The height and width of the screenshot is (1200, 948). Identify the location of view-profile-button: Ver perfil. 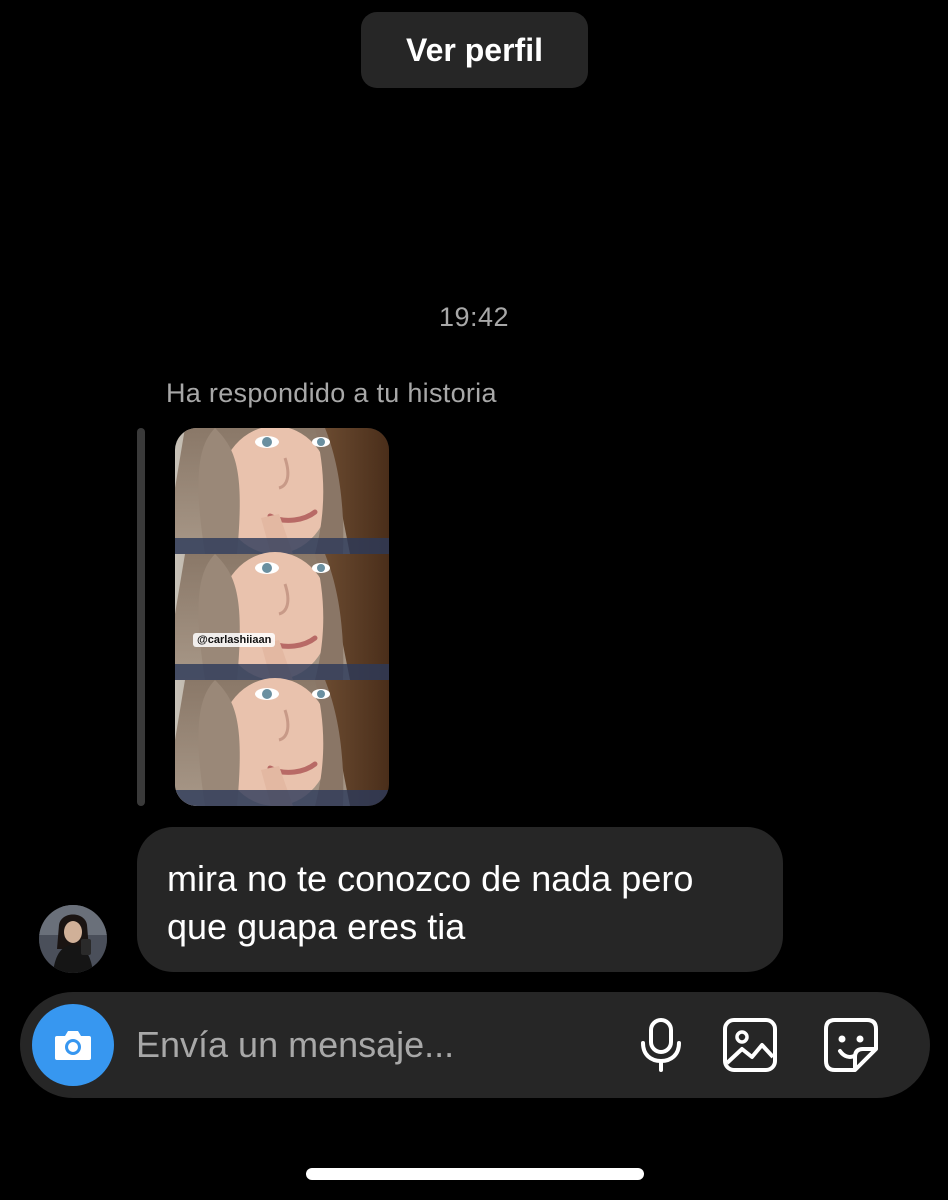
(474, 50).